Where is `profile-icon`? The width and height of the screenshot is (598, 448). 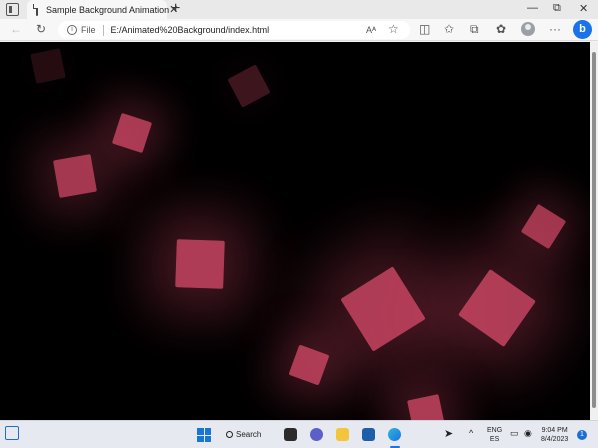
profile-icon is located at coordinates (528, 29).